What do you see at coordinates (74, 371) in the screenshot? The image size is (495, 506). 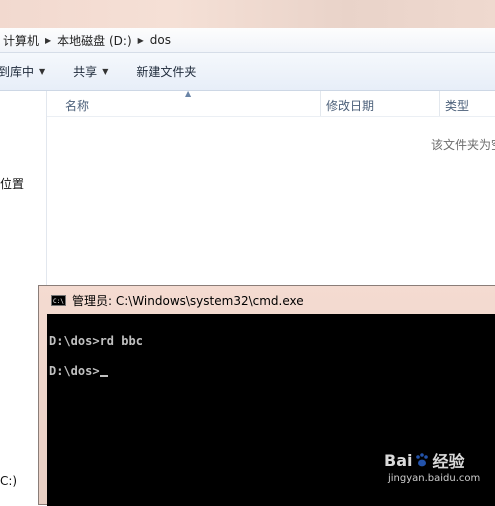 I see `console-prompt: D:\dos>` at bounding box center [74, 371].